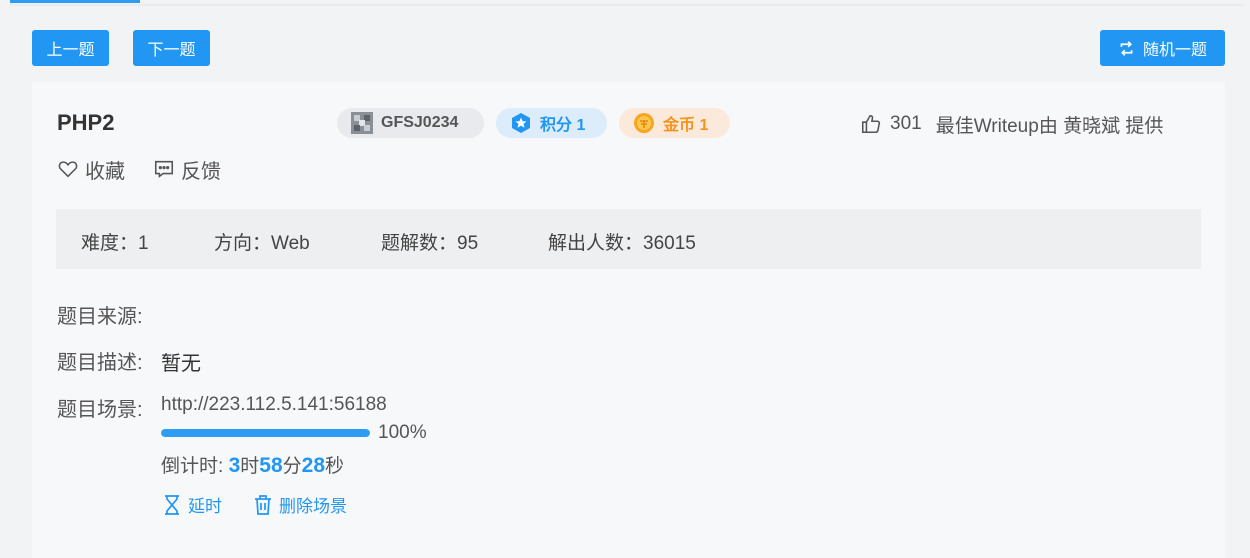  I want to click on trash-icon, so click(263, 504).